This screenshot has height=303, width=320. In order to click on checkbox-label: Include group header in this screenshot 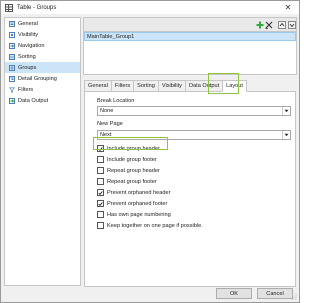, I will do `click(133, 148)`.